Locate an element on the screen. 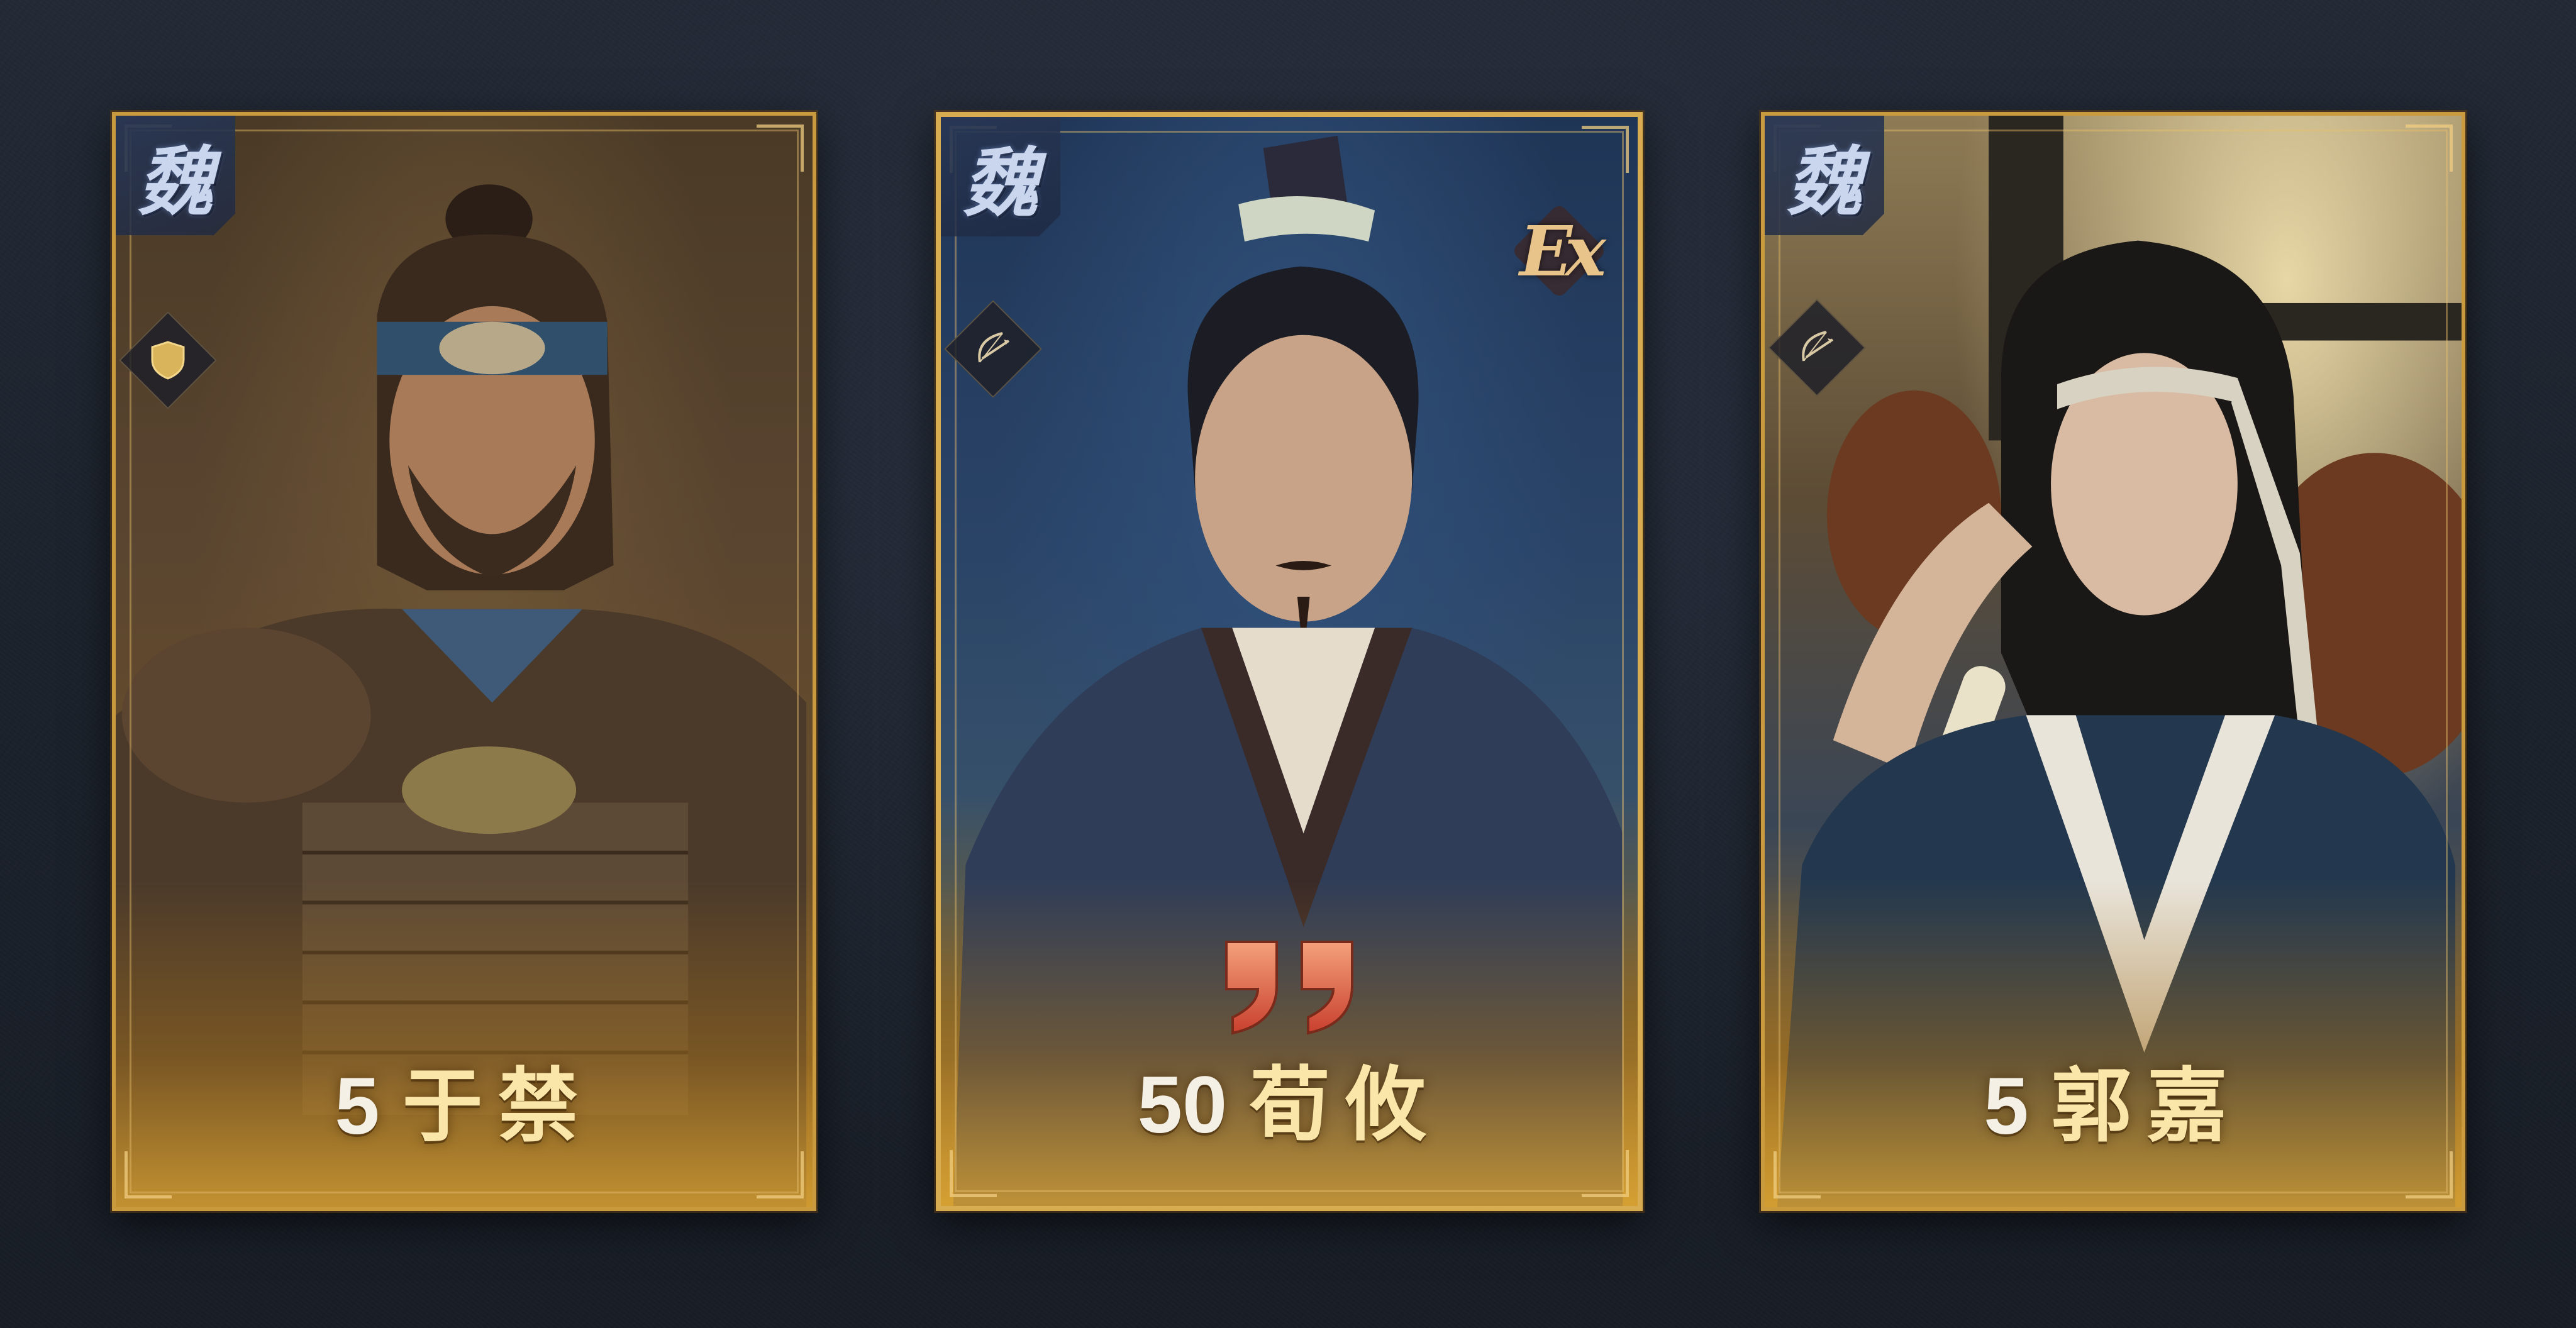  hero-label: 5 郭嘉 is located at coordinates (2113, 1099).